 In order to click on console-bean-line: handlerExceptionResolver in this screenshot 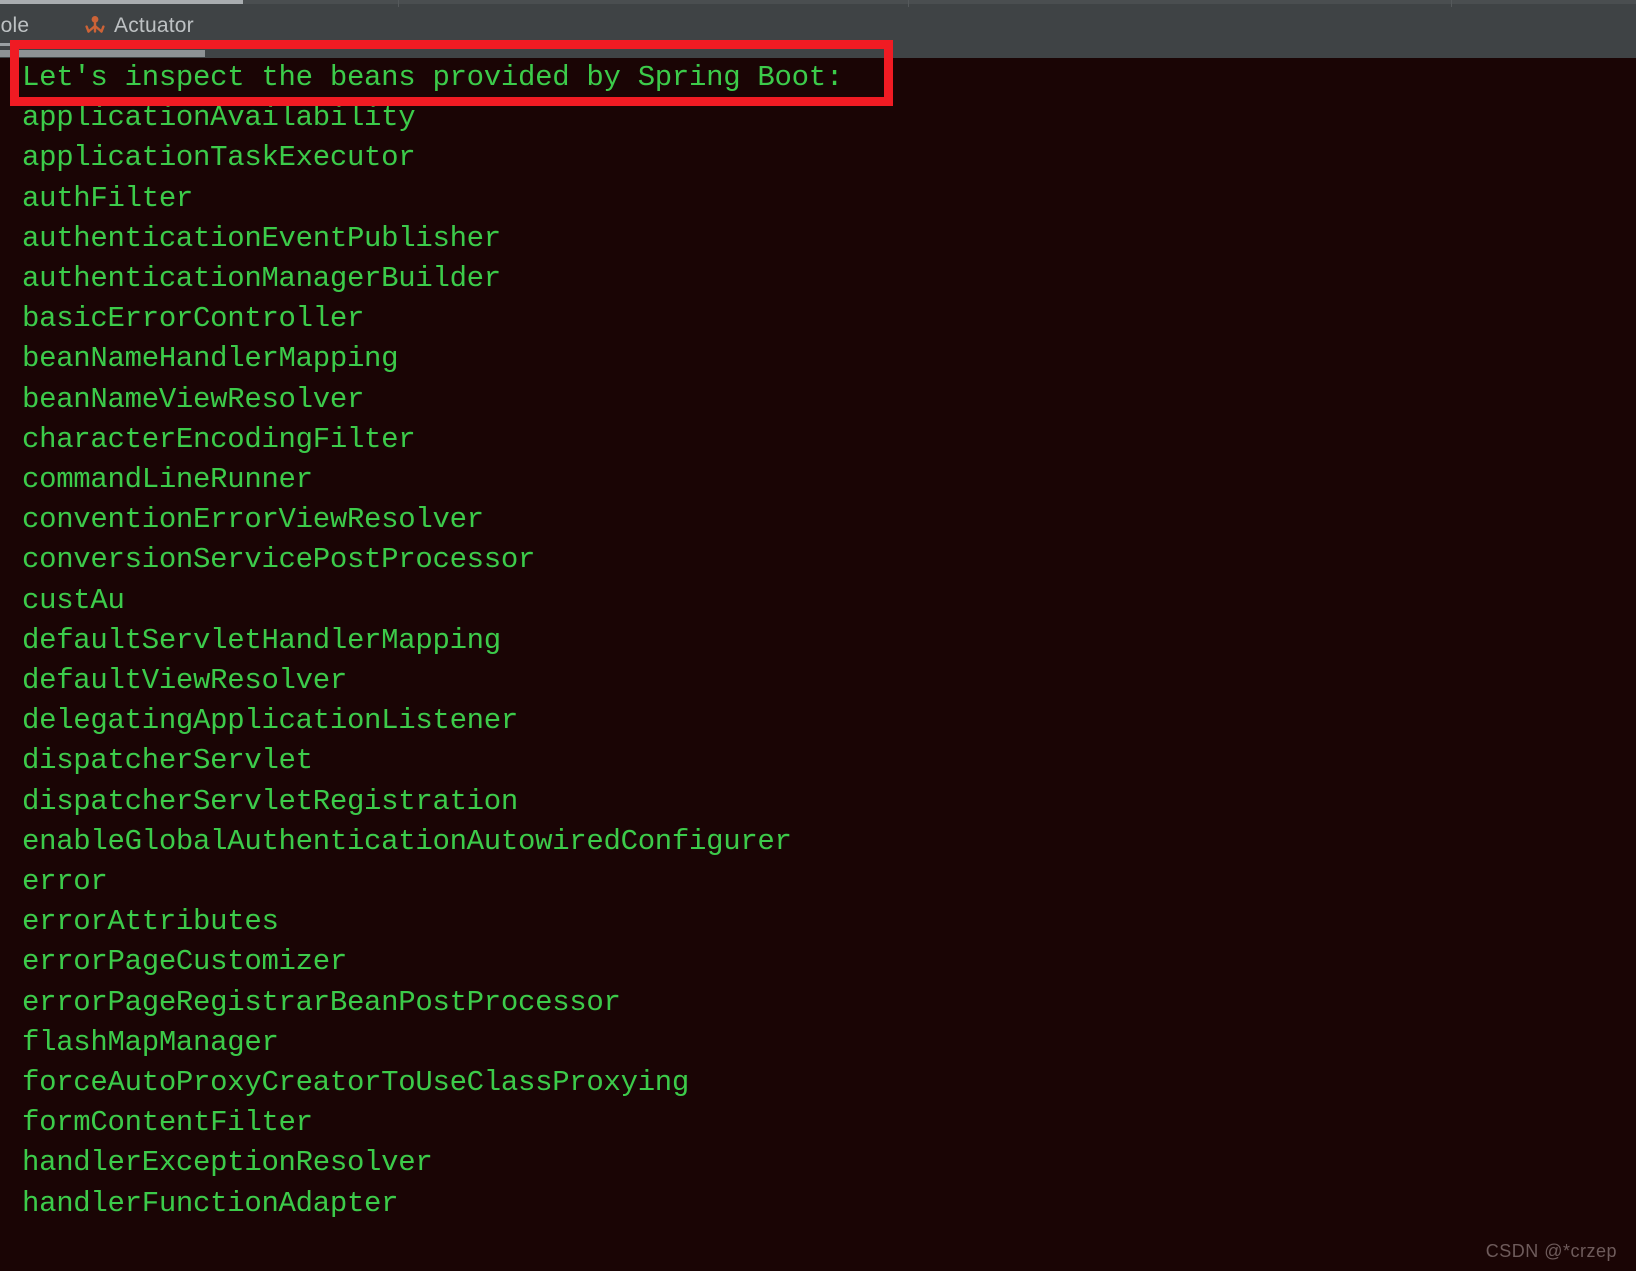, I will do `click(227, 1163)`.